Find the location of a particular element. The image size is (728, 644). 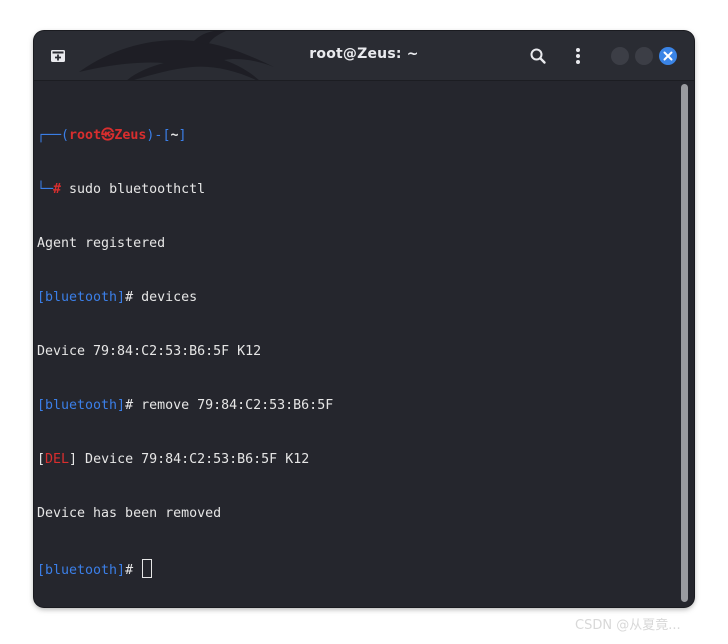

output-line: Agent registered is located at coordinates (101, 243).